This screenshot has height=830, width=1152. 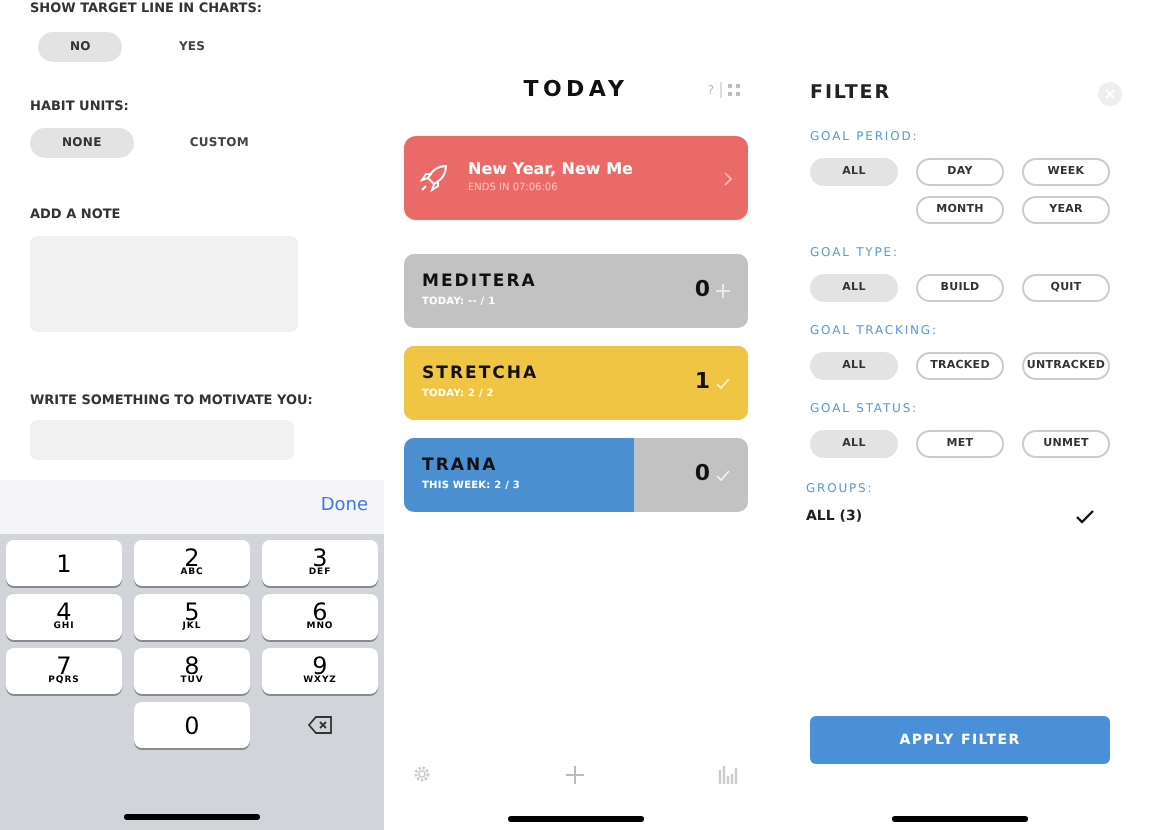 What do you see at coordinates (734, 90) in the screenshot?
I see `grid-icon` at bounding box center [734, 90].